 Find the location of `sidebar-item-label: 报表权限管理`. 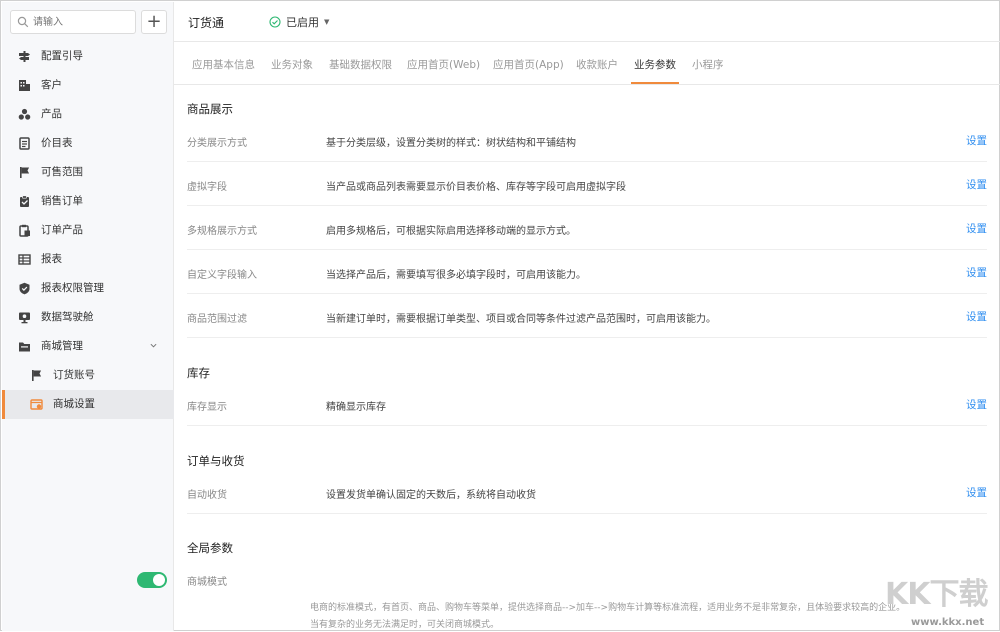

sidebar-item-label: 报表权限管理 is located at coordinates (72, 288).